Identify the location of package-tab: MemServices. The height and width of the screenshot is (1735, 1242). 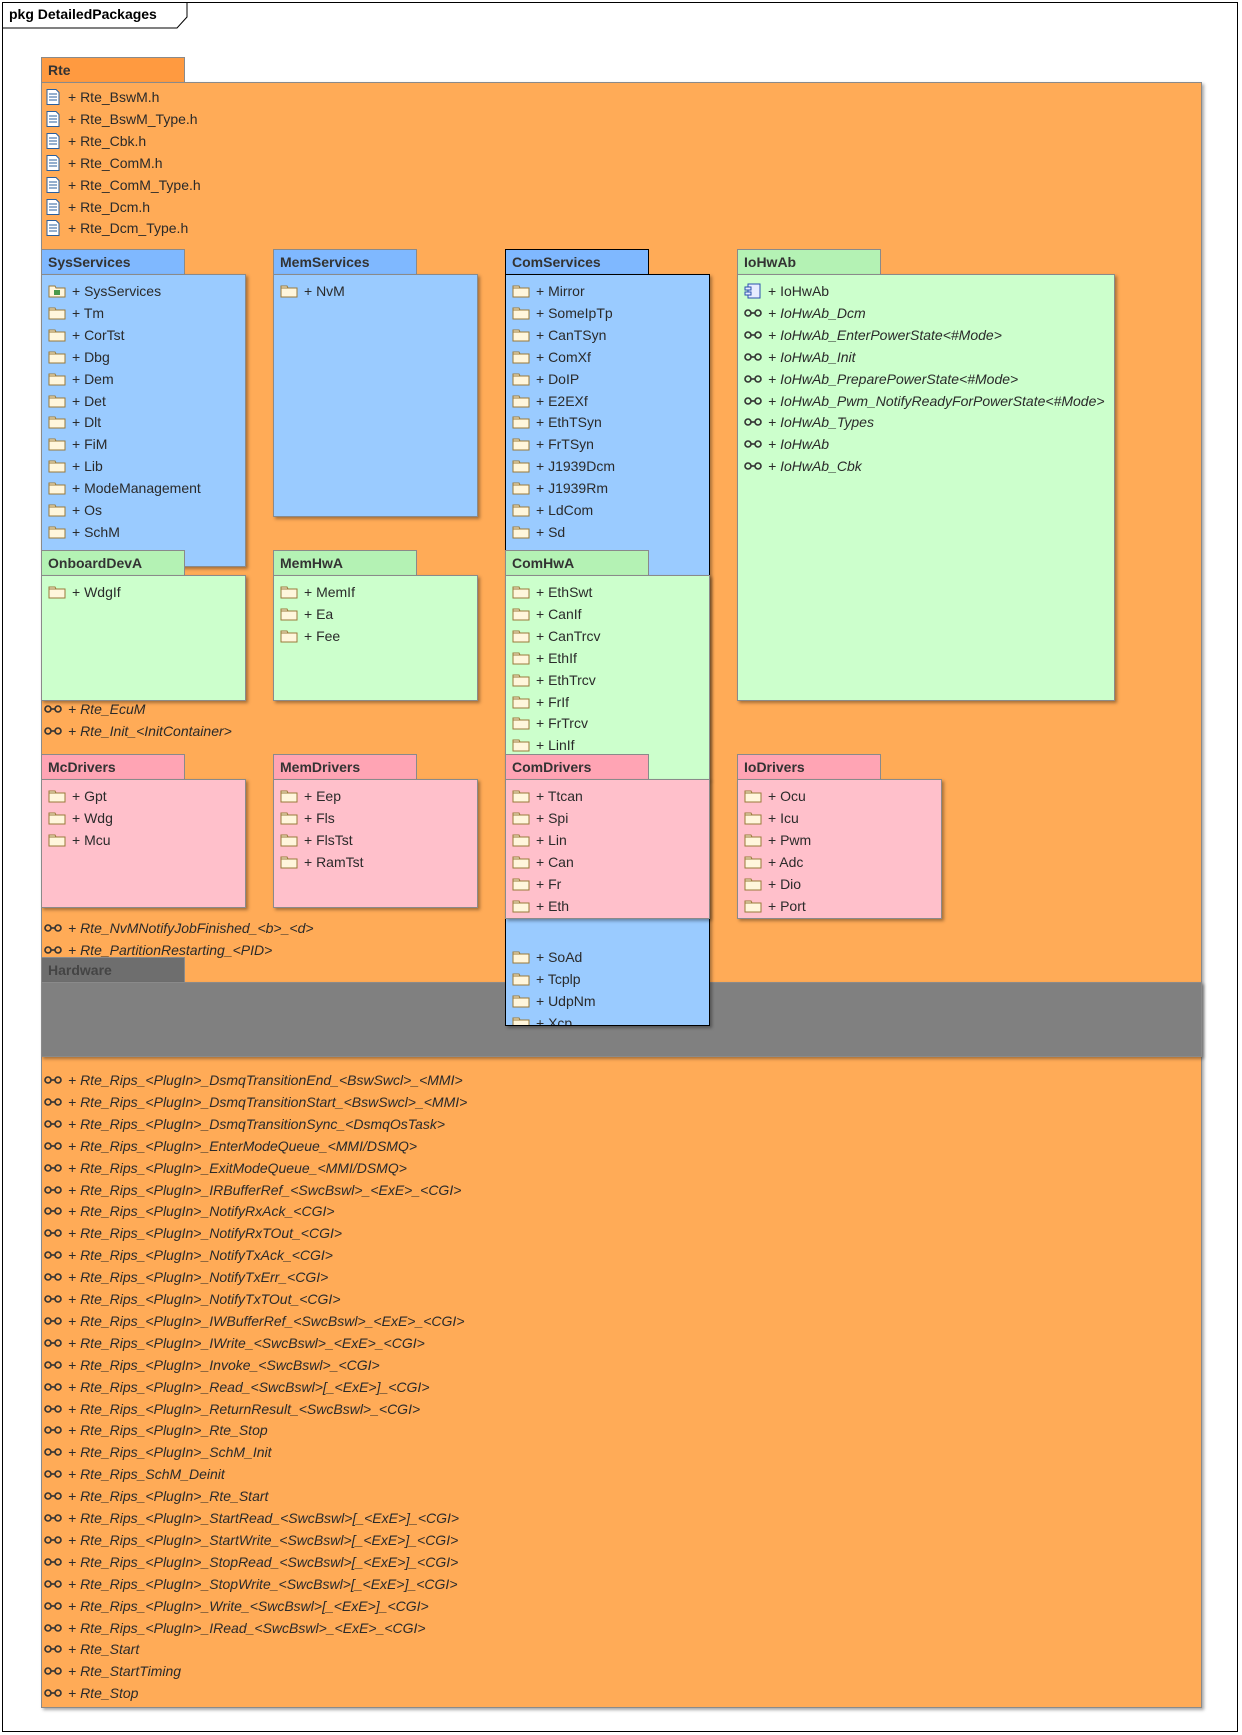
(345, 262).